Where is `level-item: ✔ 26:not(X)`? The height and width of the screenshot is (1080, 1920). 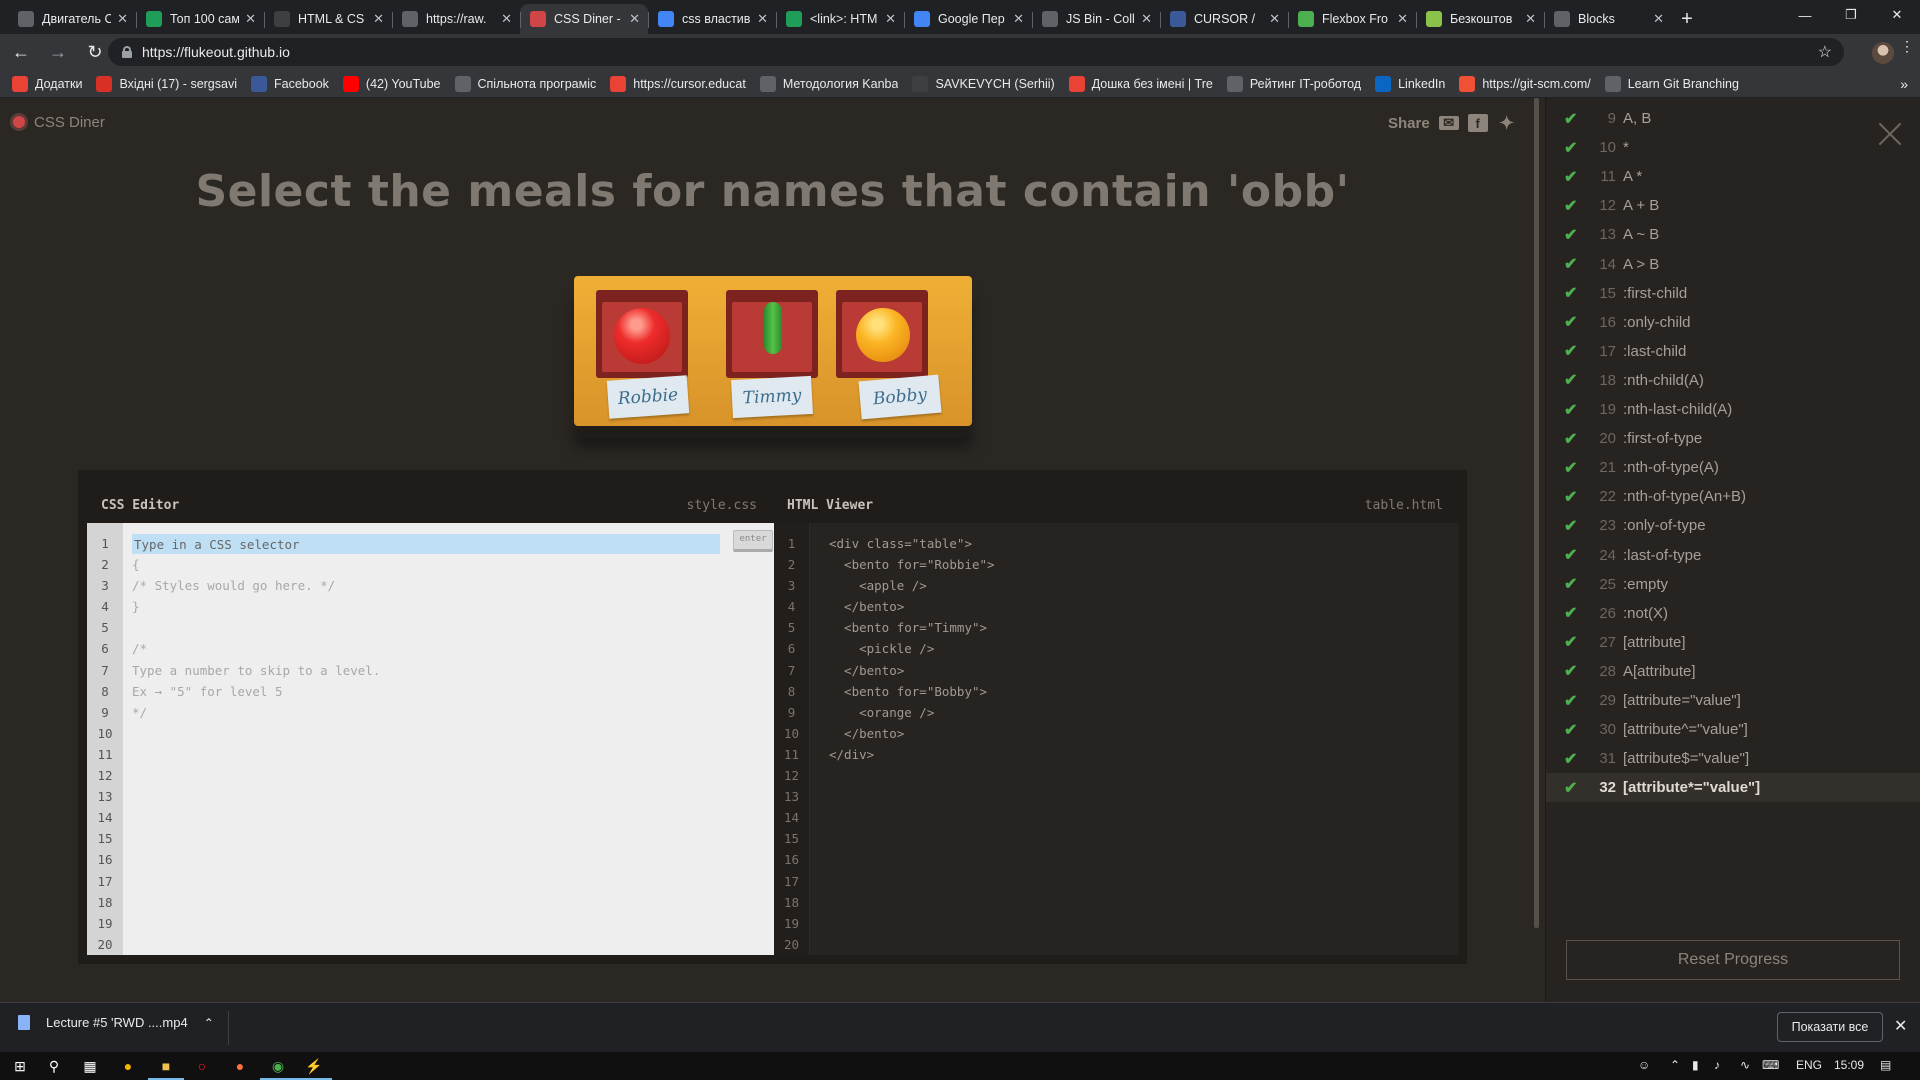
level-item: ✔ 26:not(X) is located at coordinates (1733, 613).